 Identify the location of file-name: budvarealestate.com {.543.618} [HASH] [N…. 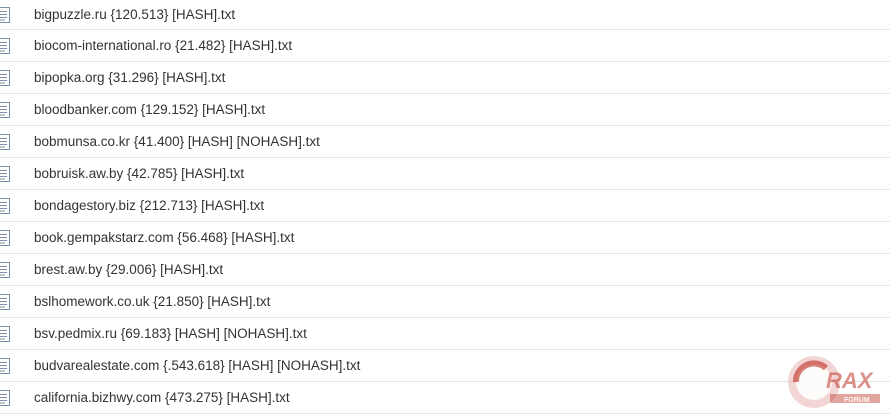
(197, 365).